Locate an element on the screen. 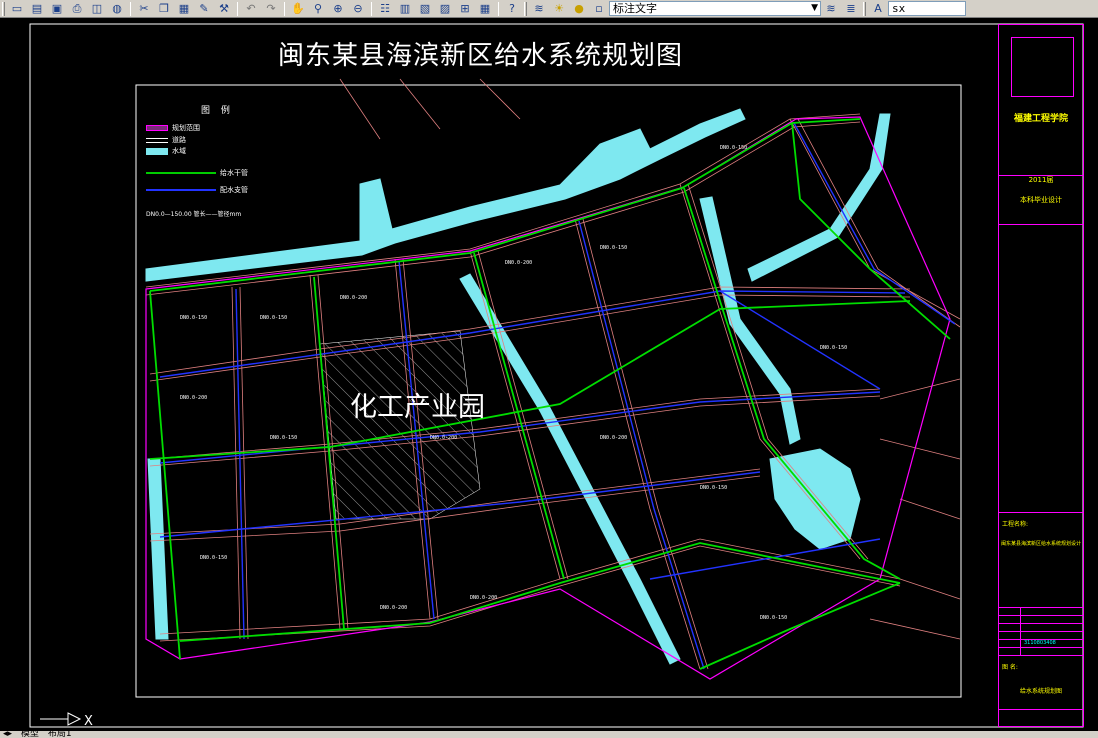 Image resolution: width=1098 pixels, height=738 pixels. graduation-year: 2011届 is located at coordinates (1041, 180).